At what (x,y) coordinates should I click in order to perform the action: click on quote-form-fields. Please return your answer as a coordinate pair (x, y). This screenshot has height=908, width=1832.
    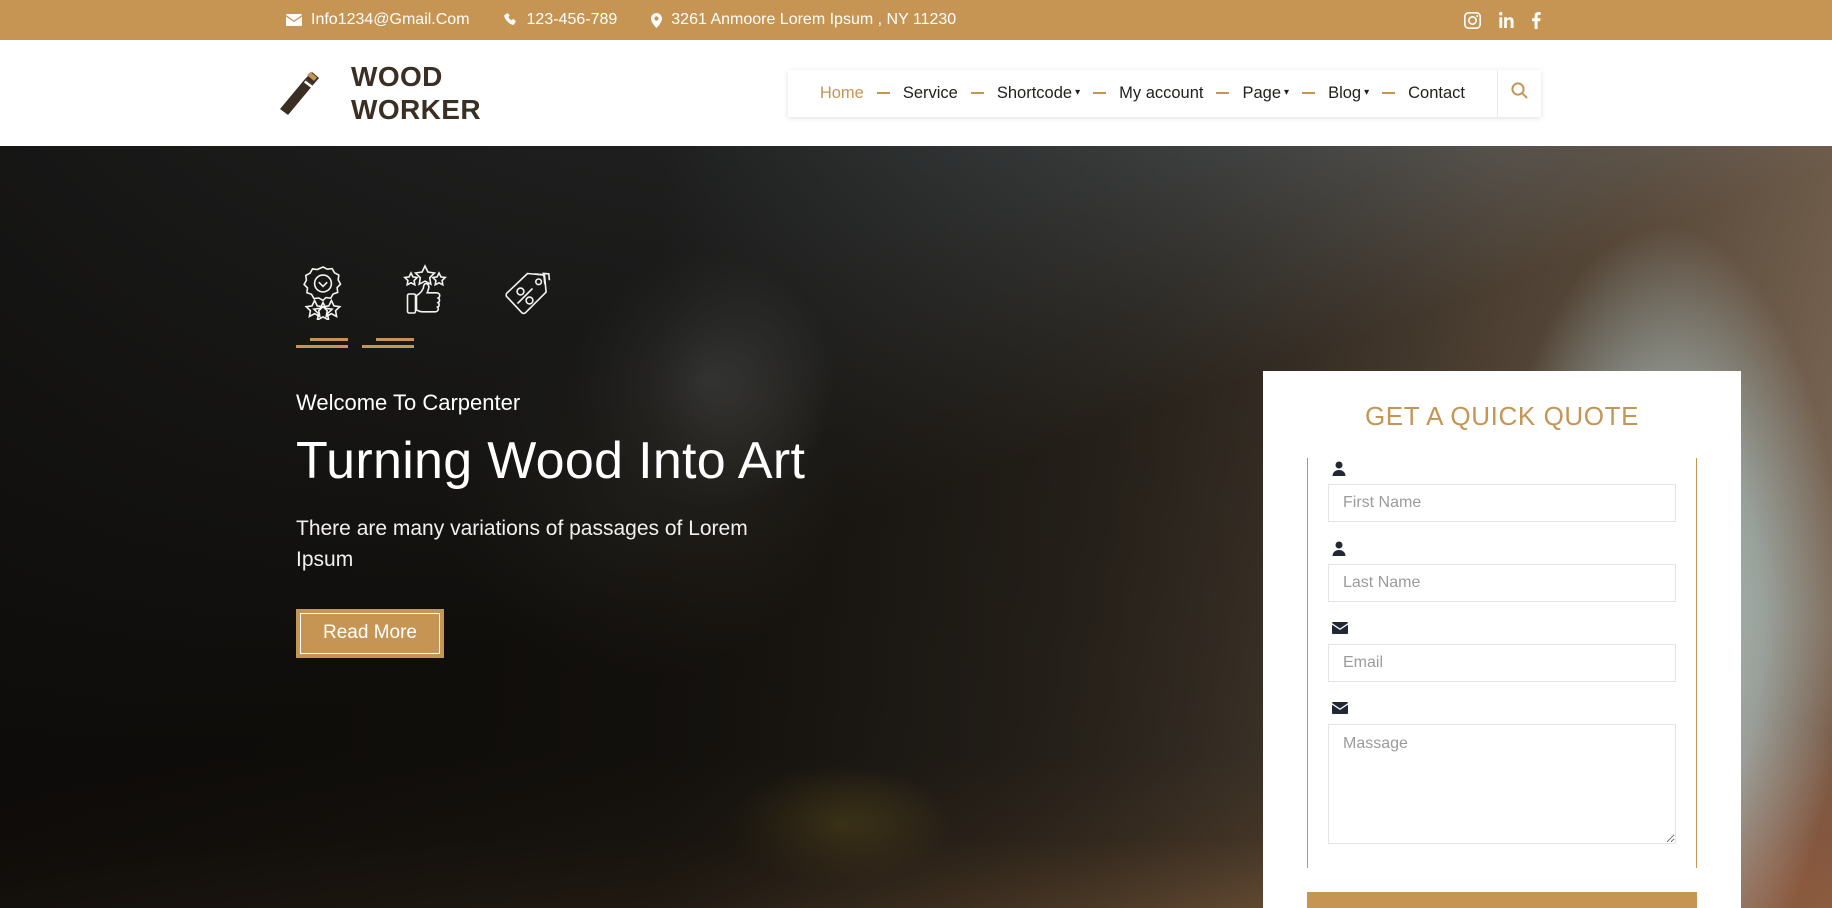
    Looking at the image, I should click on (1502, 663).